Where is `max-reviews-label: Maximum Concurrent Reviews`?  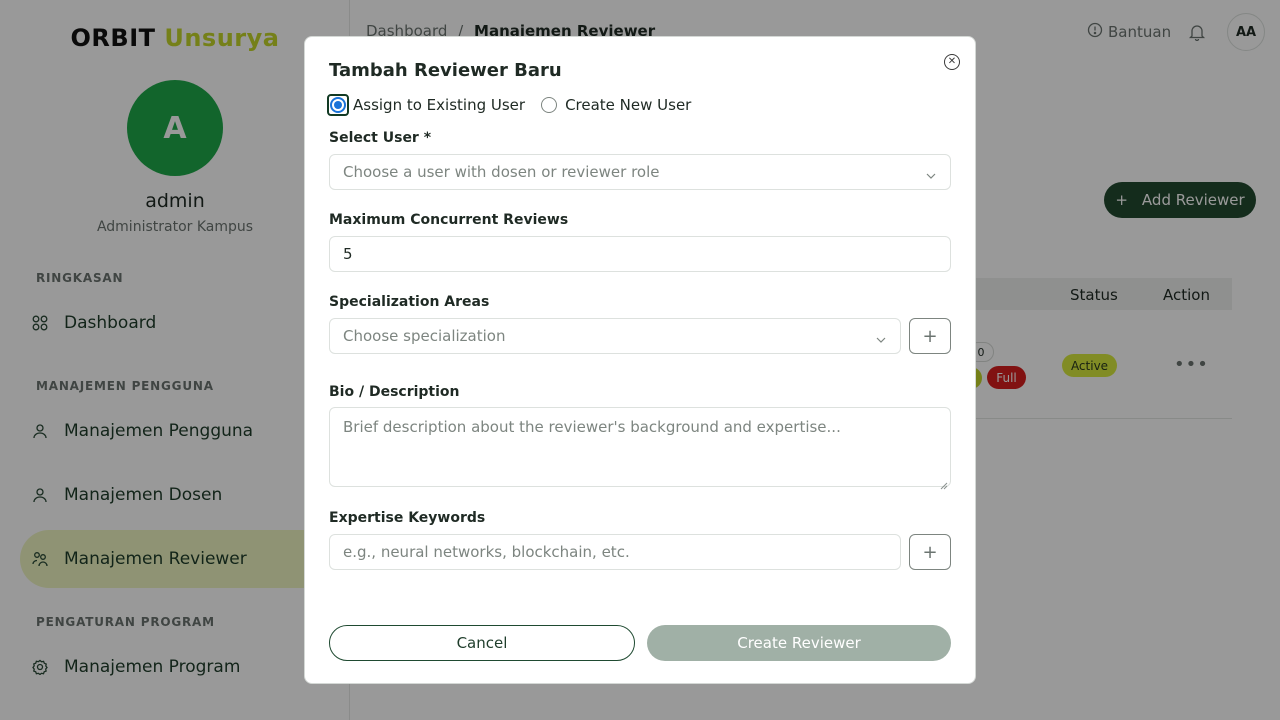
max-reviews-label: Maximum Concurrent Reviews is located at coordinates (449, 220).